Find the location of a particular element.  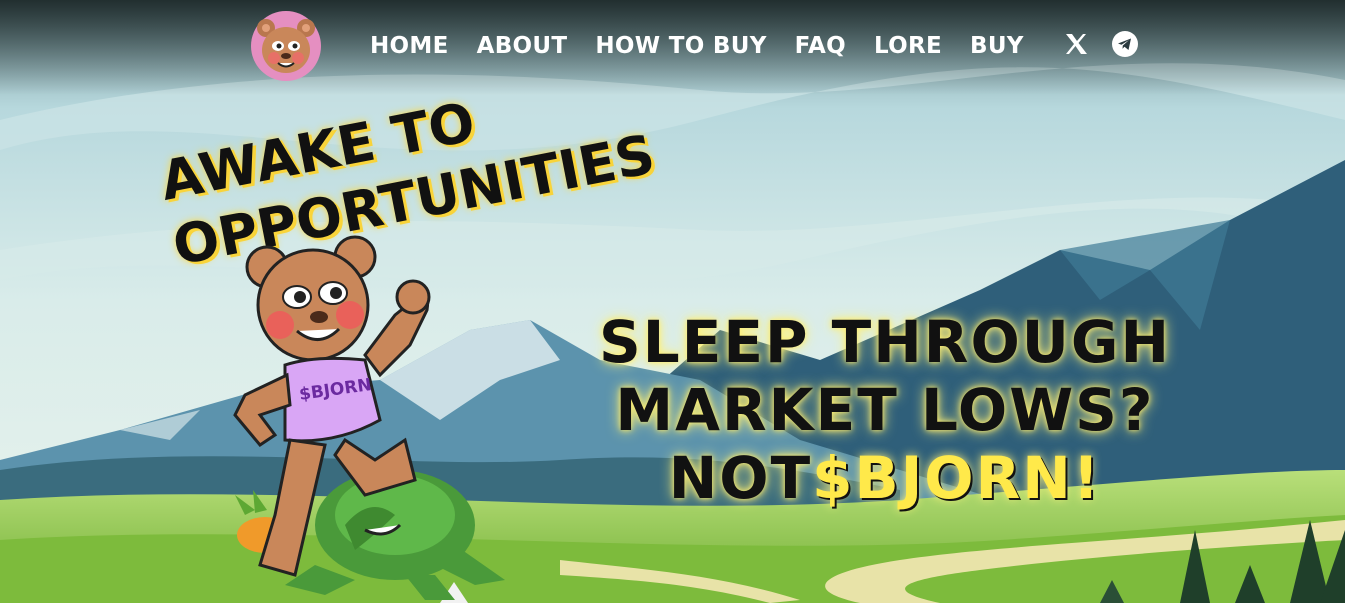

x-icon is located at coordinates (1076, 44).